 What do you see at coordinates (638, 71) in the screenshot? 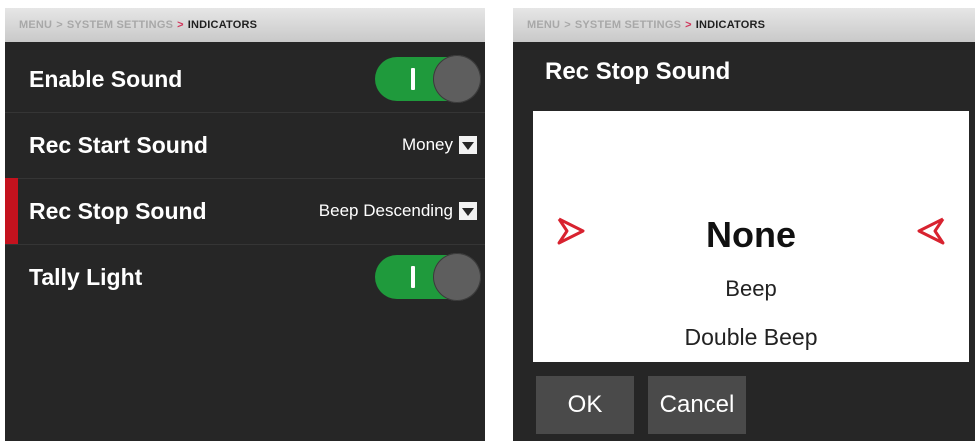
I see `dialog-title: Rec Stop Sound` at bounding box center [638, 71].